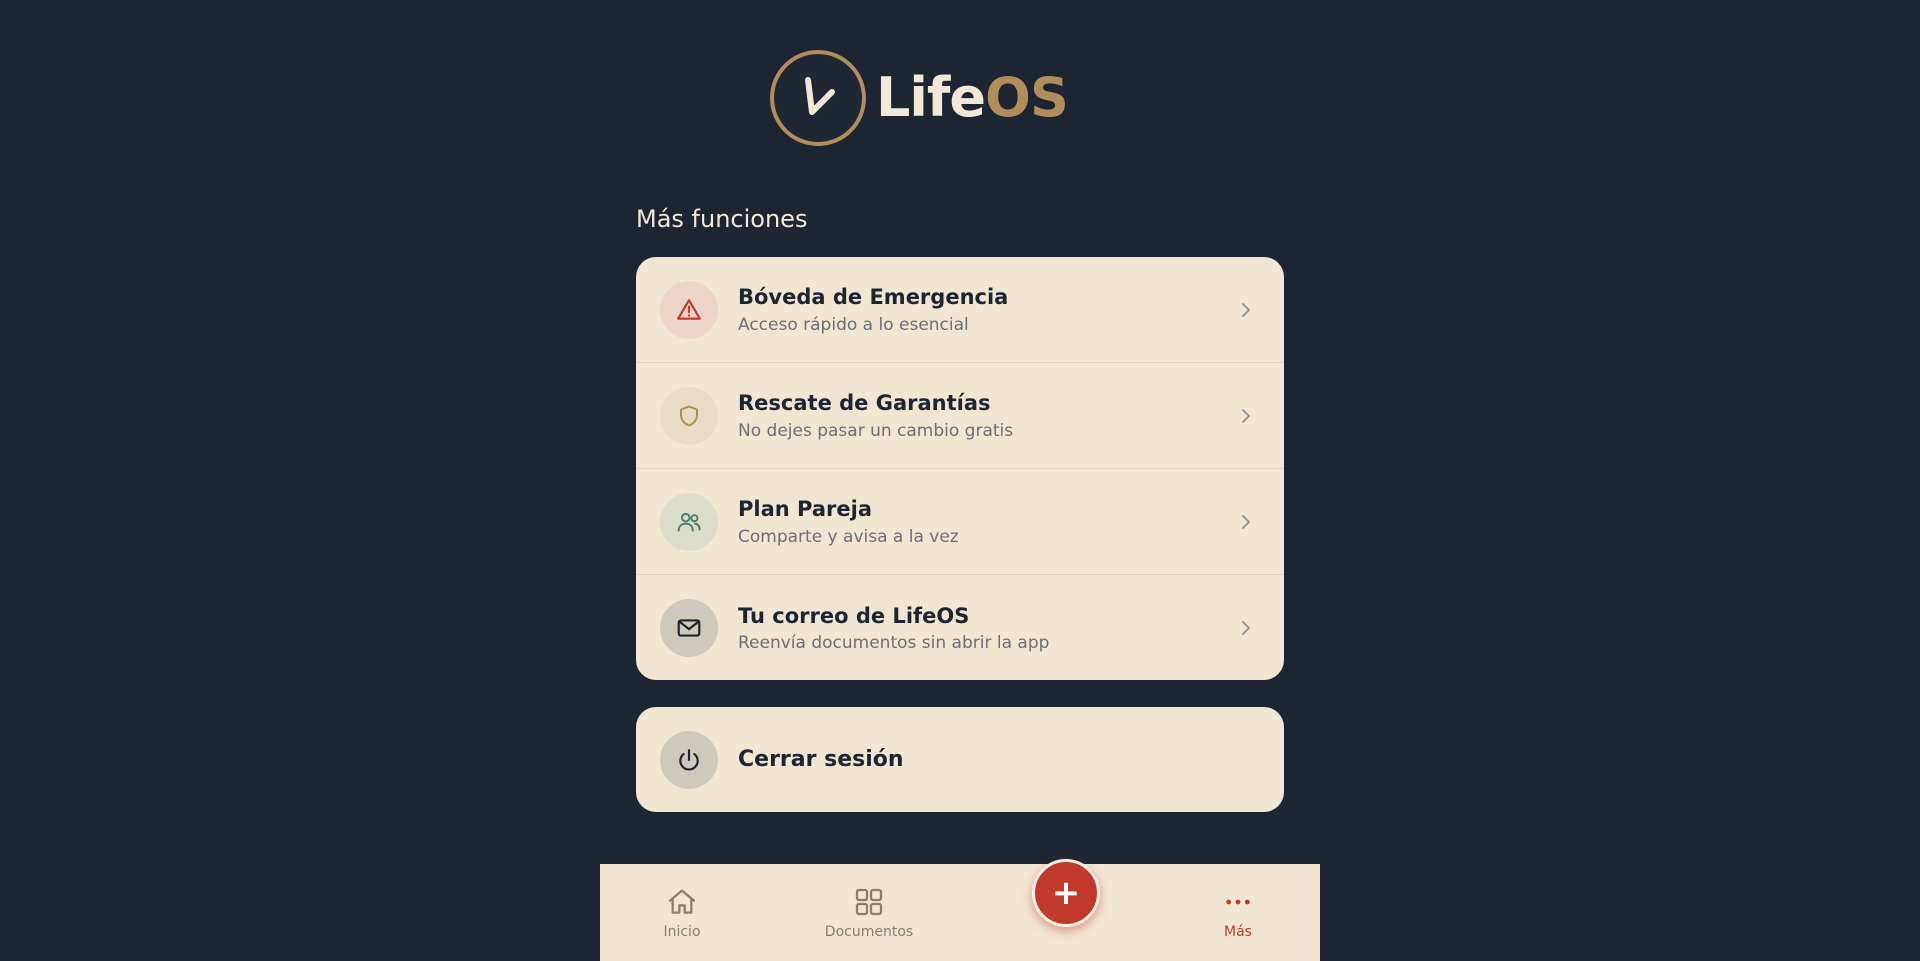  I want to click on menu-item-title: Rescate de Garantías, so click(864, 403).